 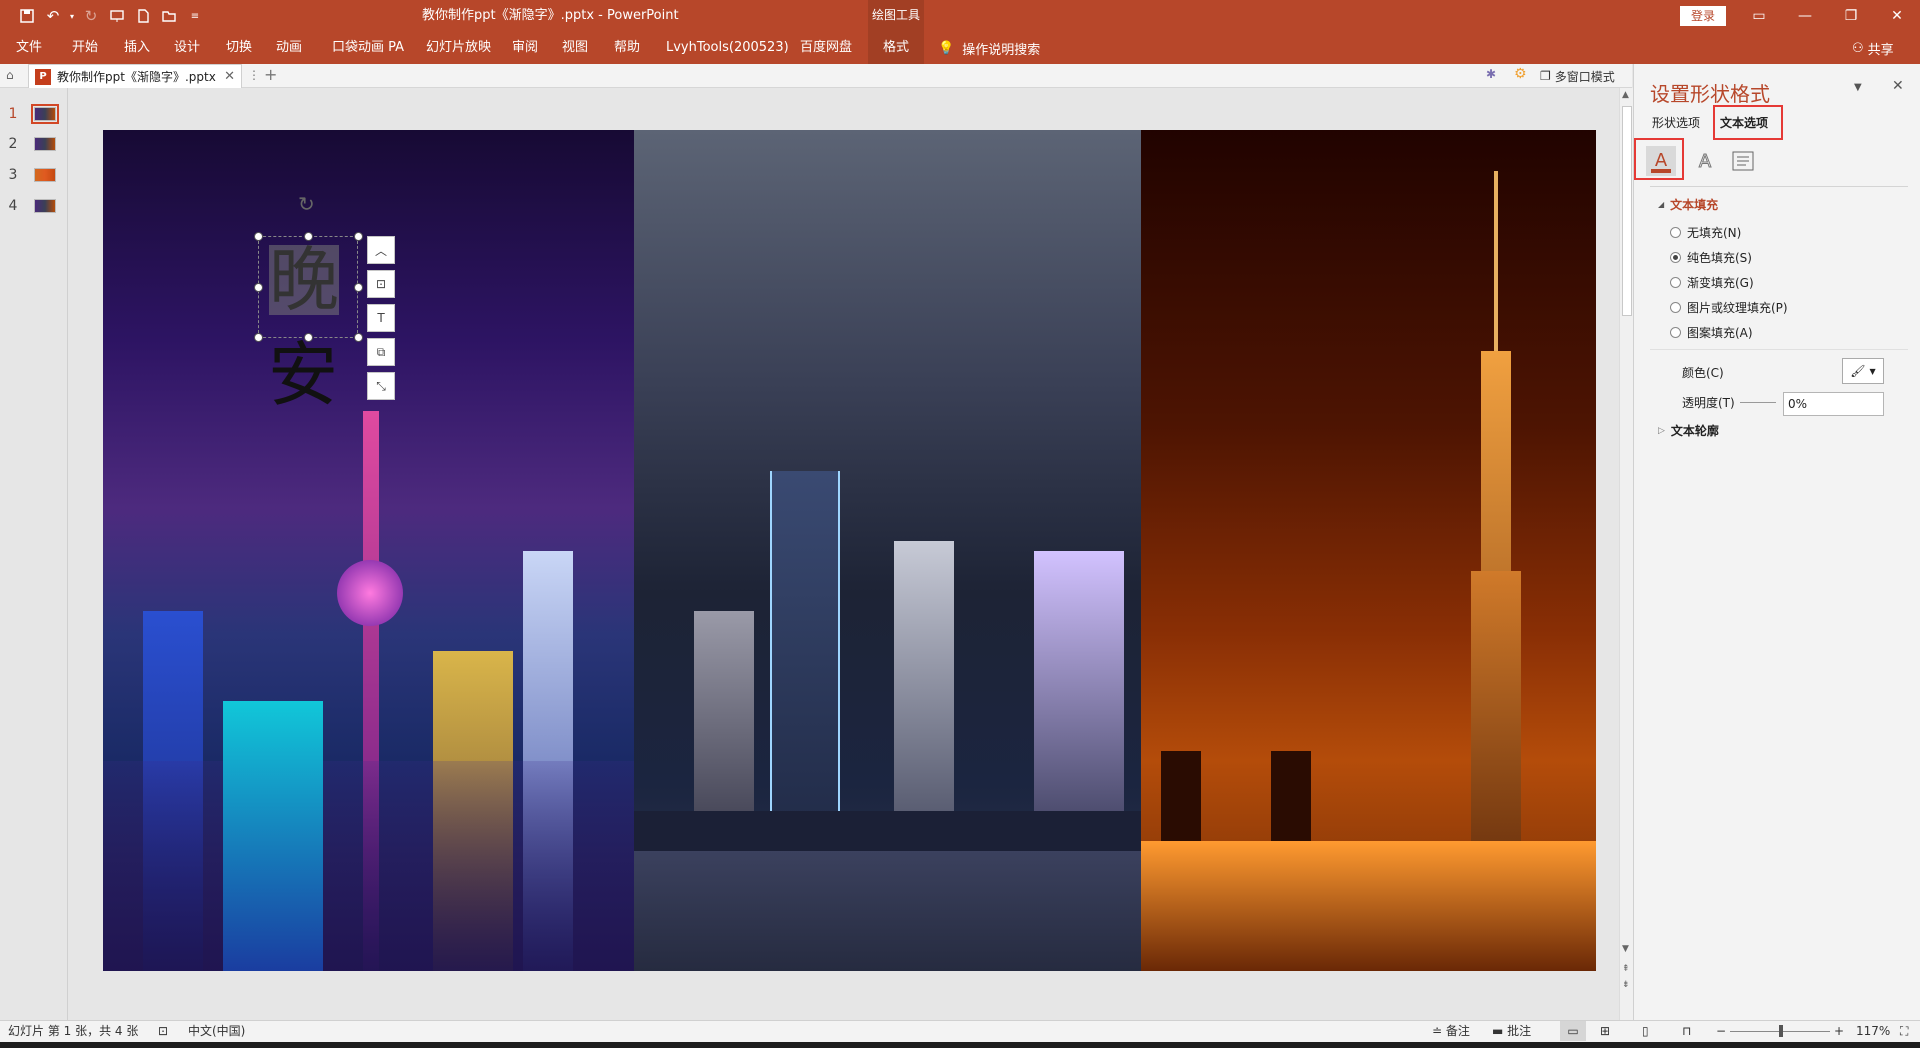 What do you see at coordinates (1712, 282) in the screenshot?
I see `radio-gradient-fill: 渐变填充(G)` at bounding box center [1712, 282].